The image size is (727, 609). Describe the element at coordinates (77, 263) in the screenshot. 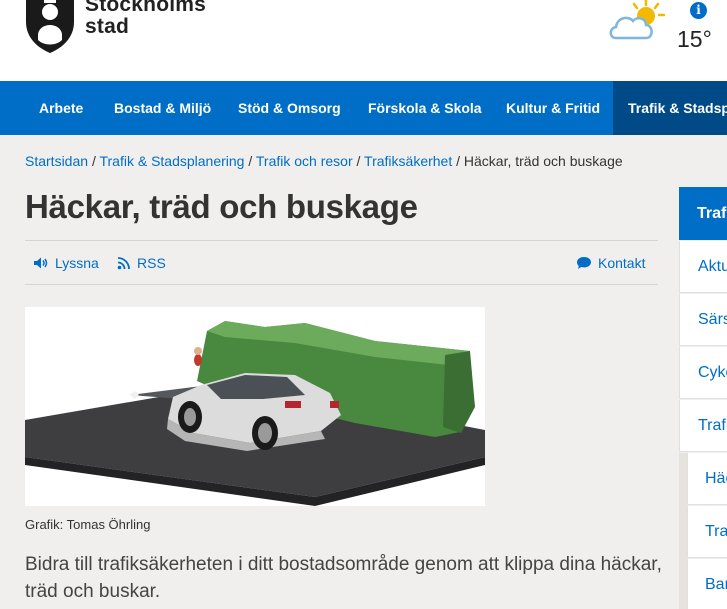

I see `listen-label: Lyssna` at that location.